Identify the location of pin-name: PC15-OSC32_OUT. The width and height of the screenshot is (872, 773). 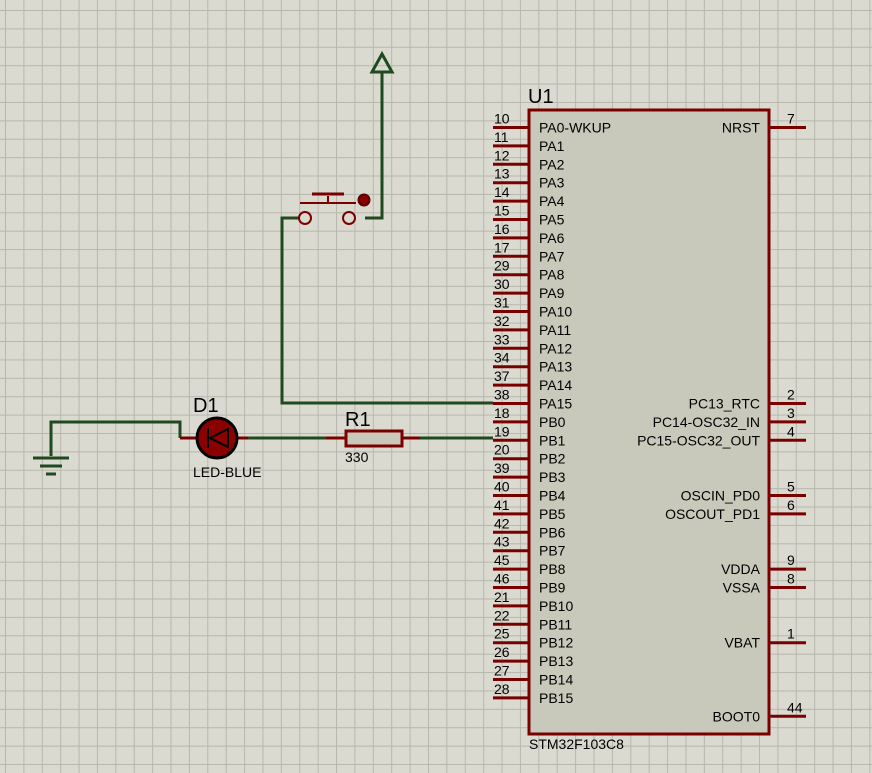
(698, 440).